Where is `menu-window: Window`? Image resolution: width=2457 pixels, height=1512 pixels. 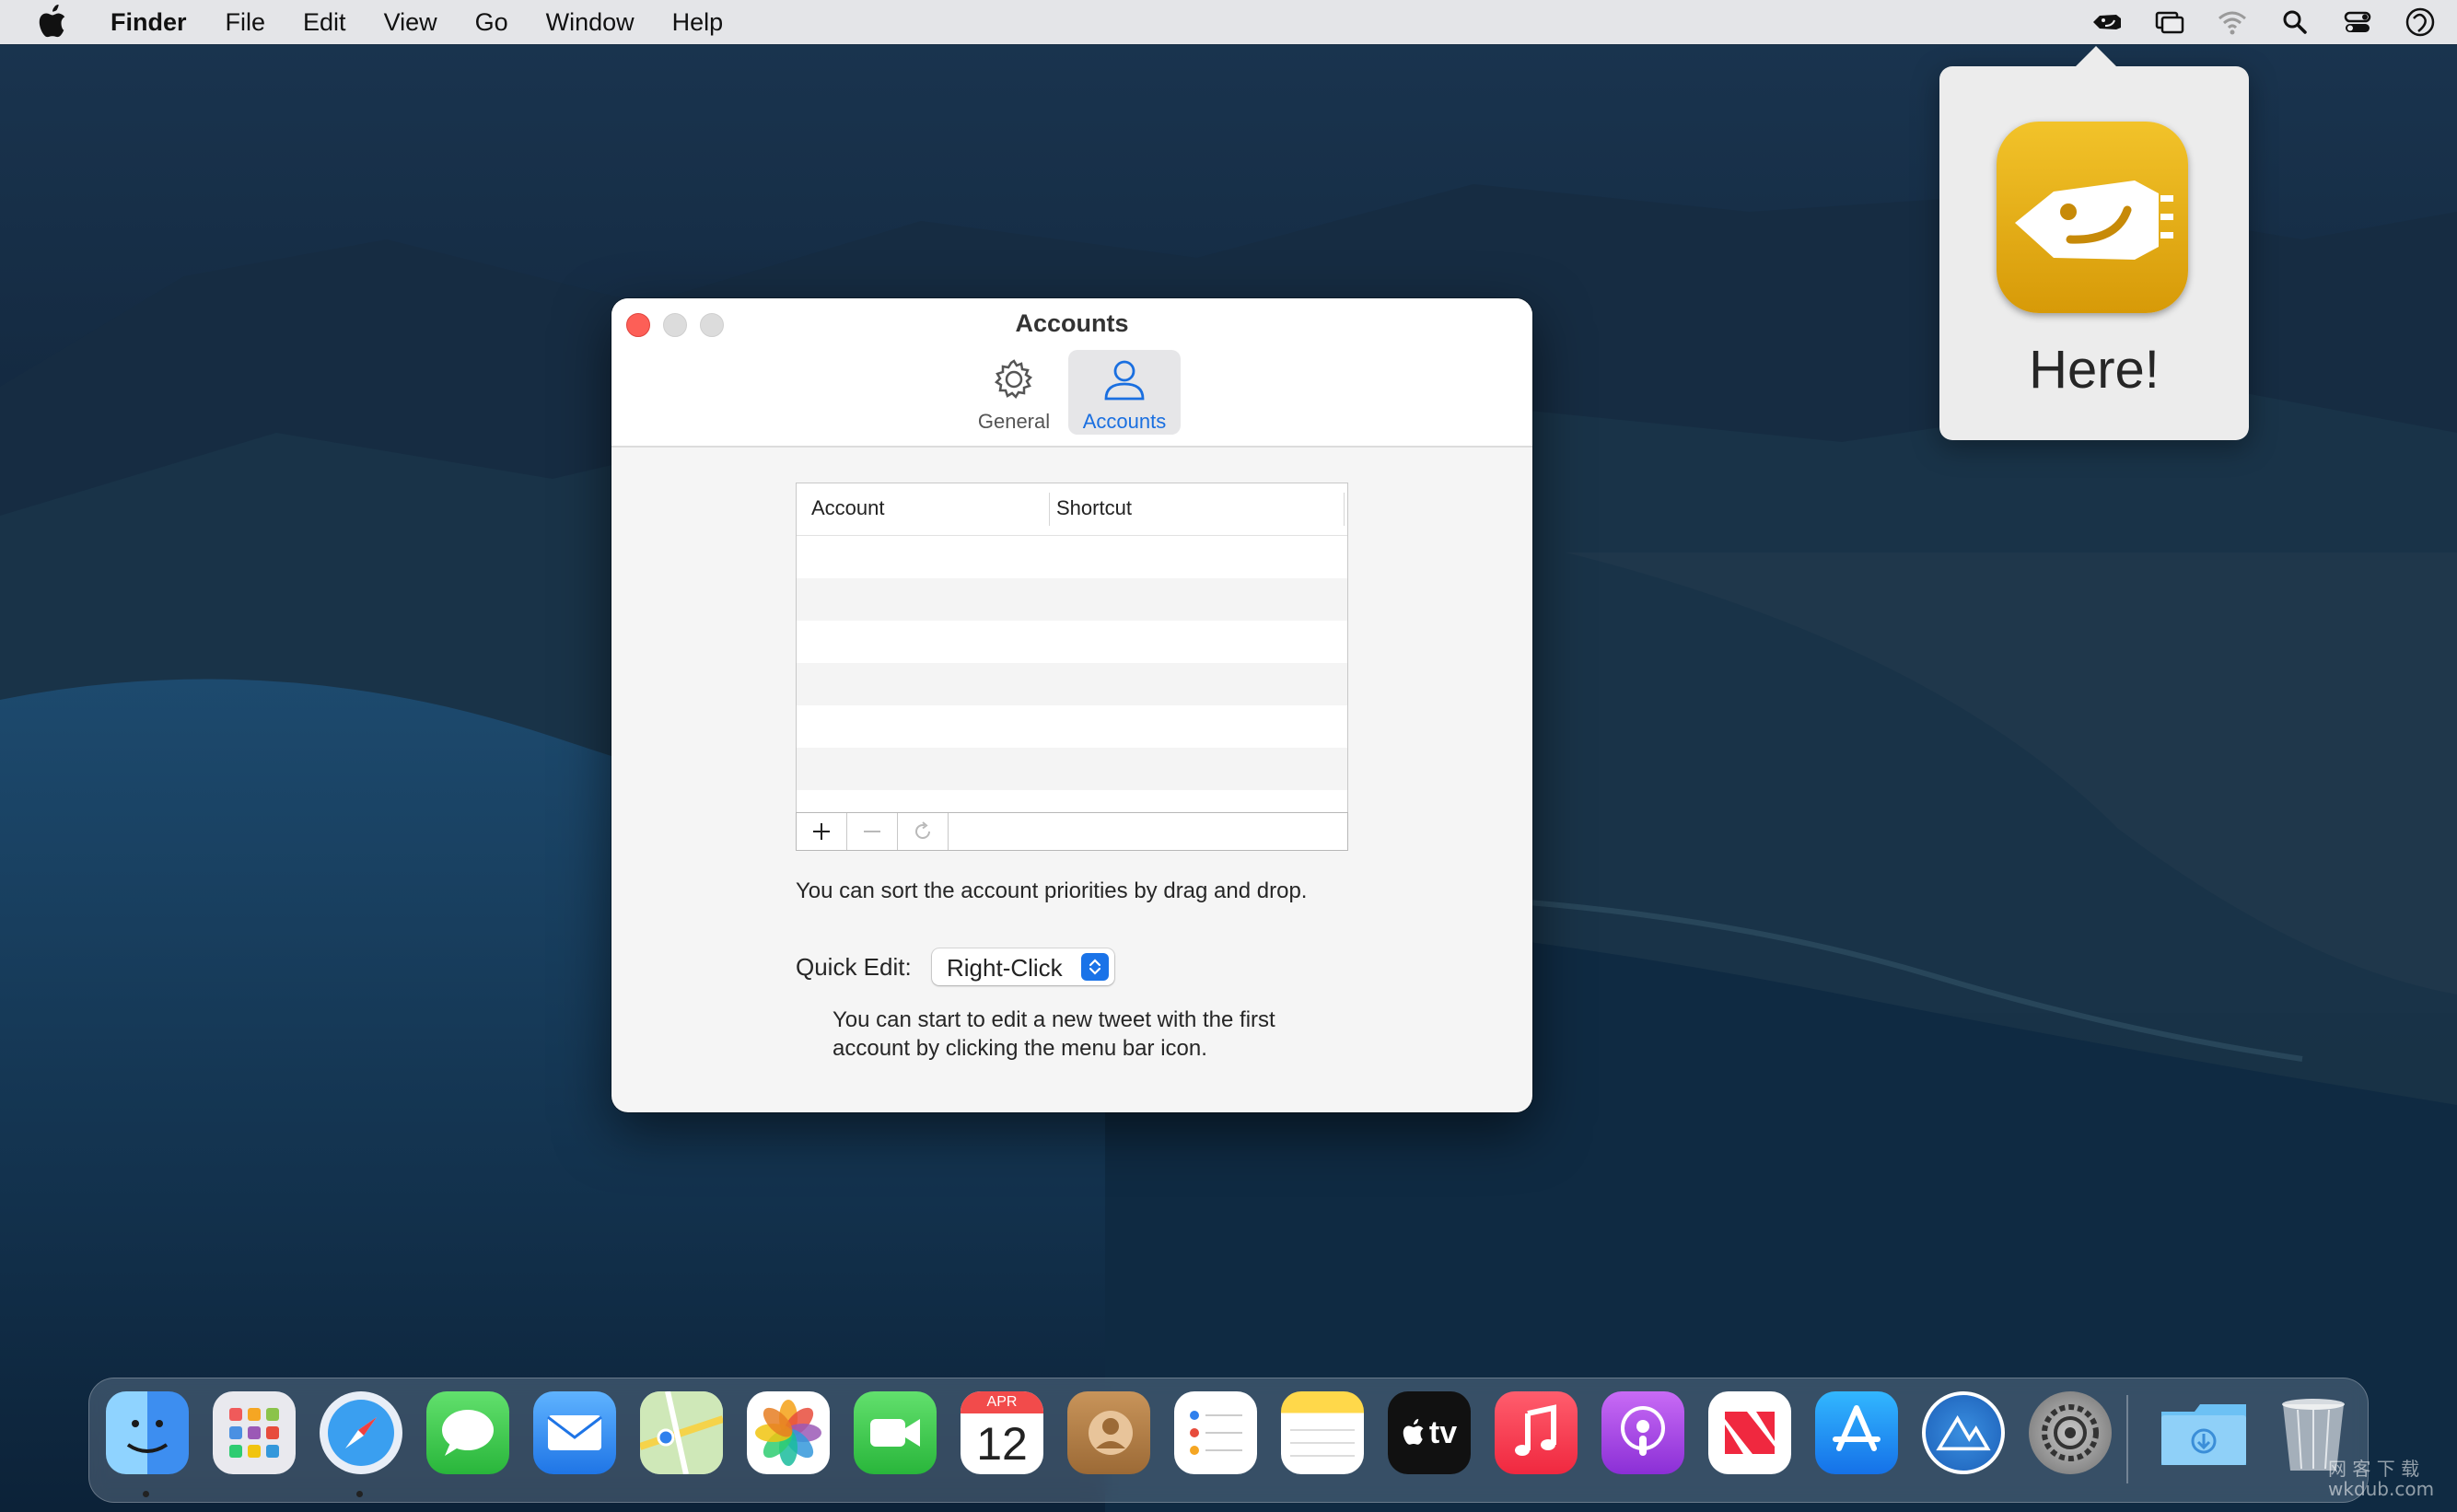
menu-window: Window is located at coordinates (590, 22).